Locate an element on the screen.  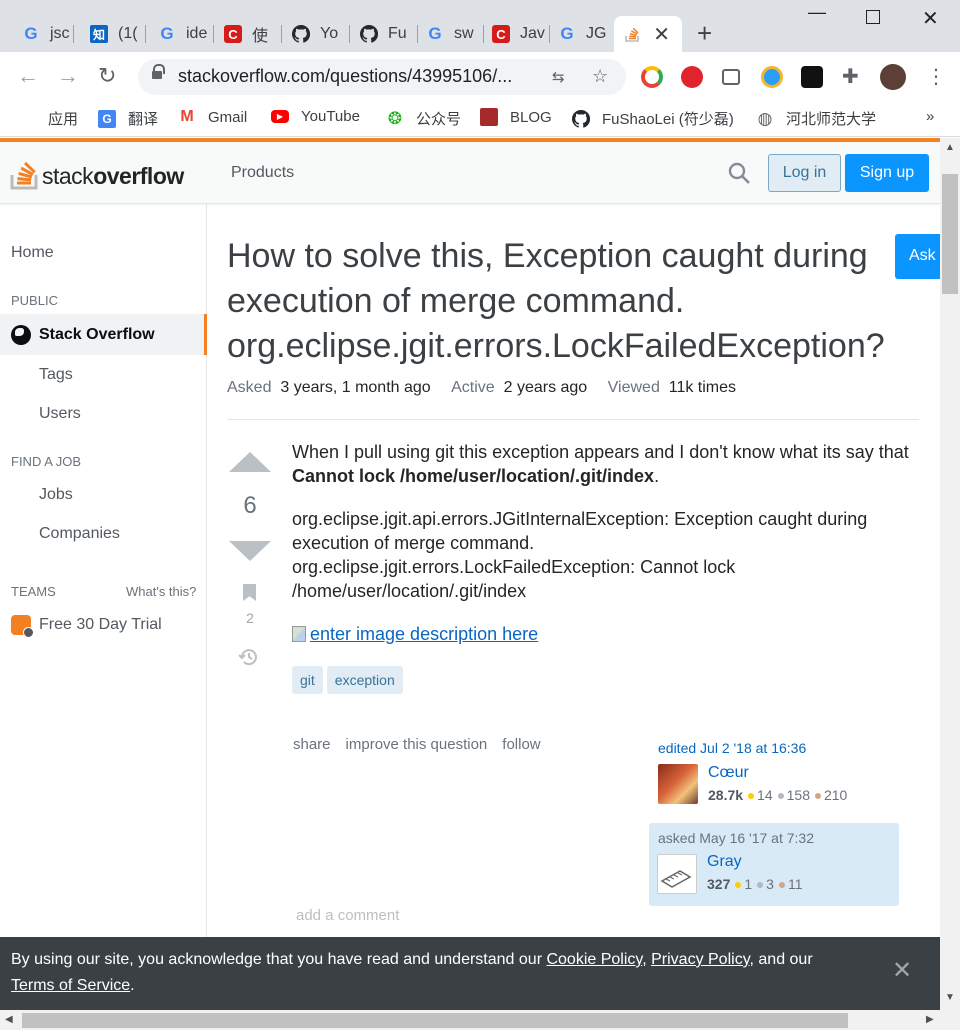
edited-time-link: edited Jul 2 '18 at 16:36 is located at coordinates (732, 748).